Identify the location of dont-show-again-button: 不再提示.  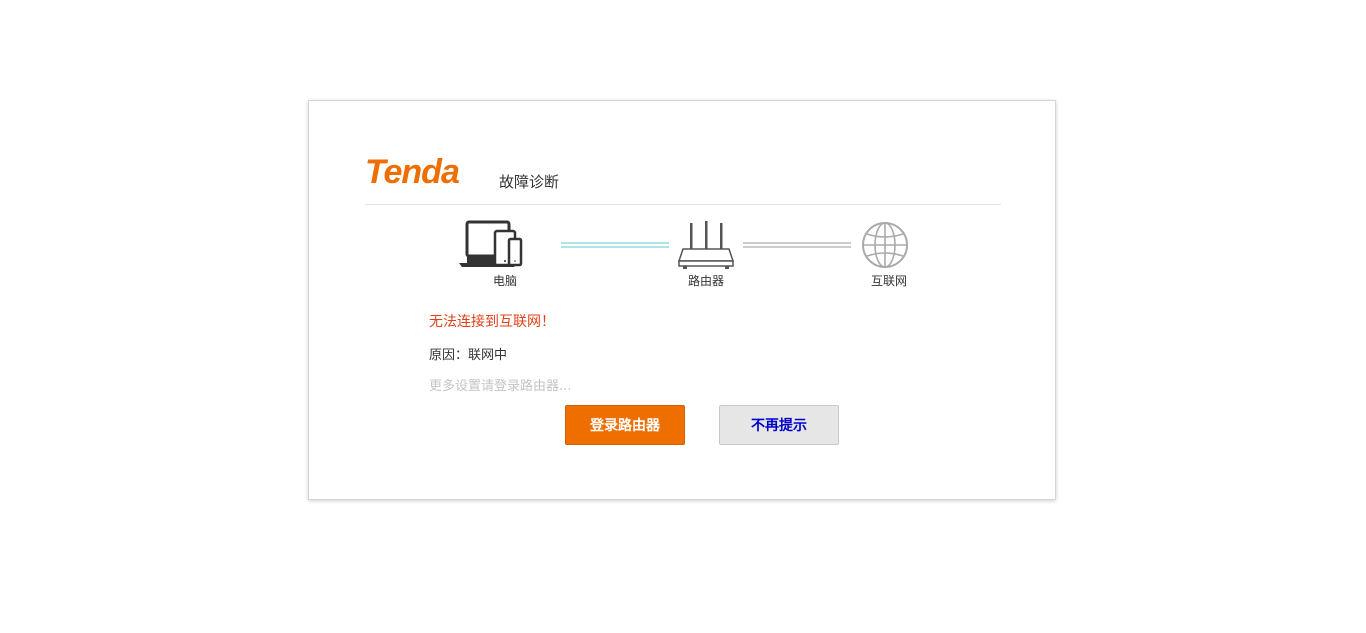
(779, 425).